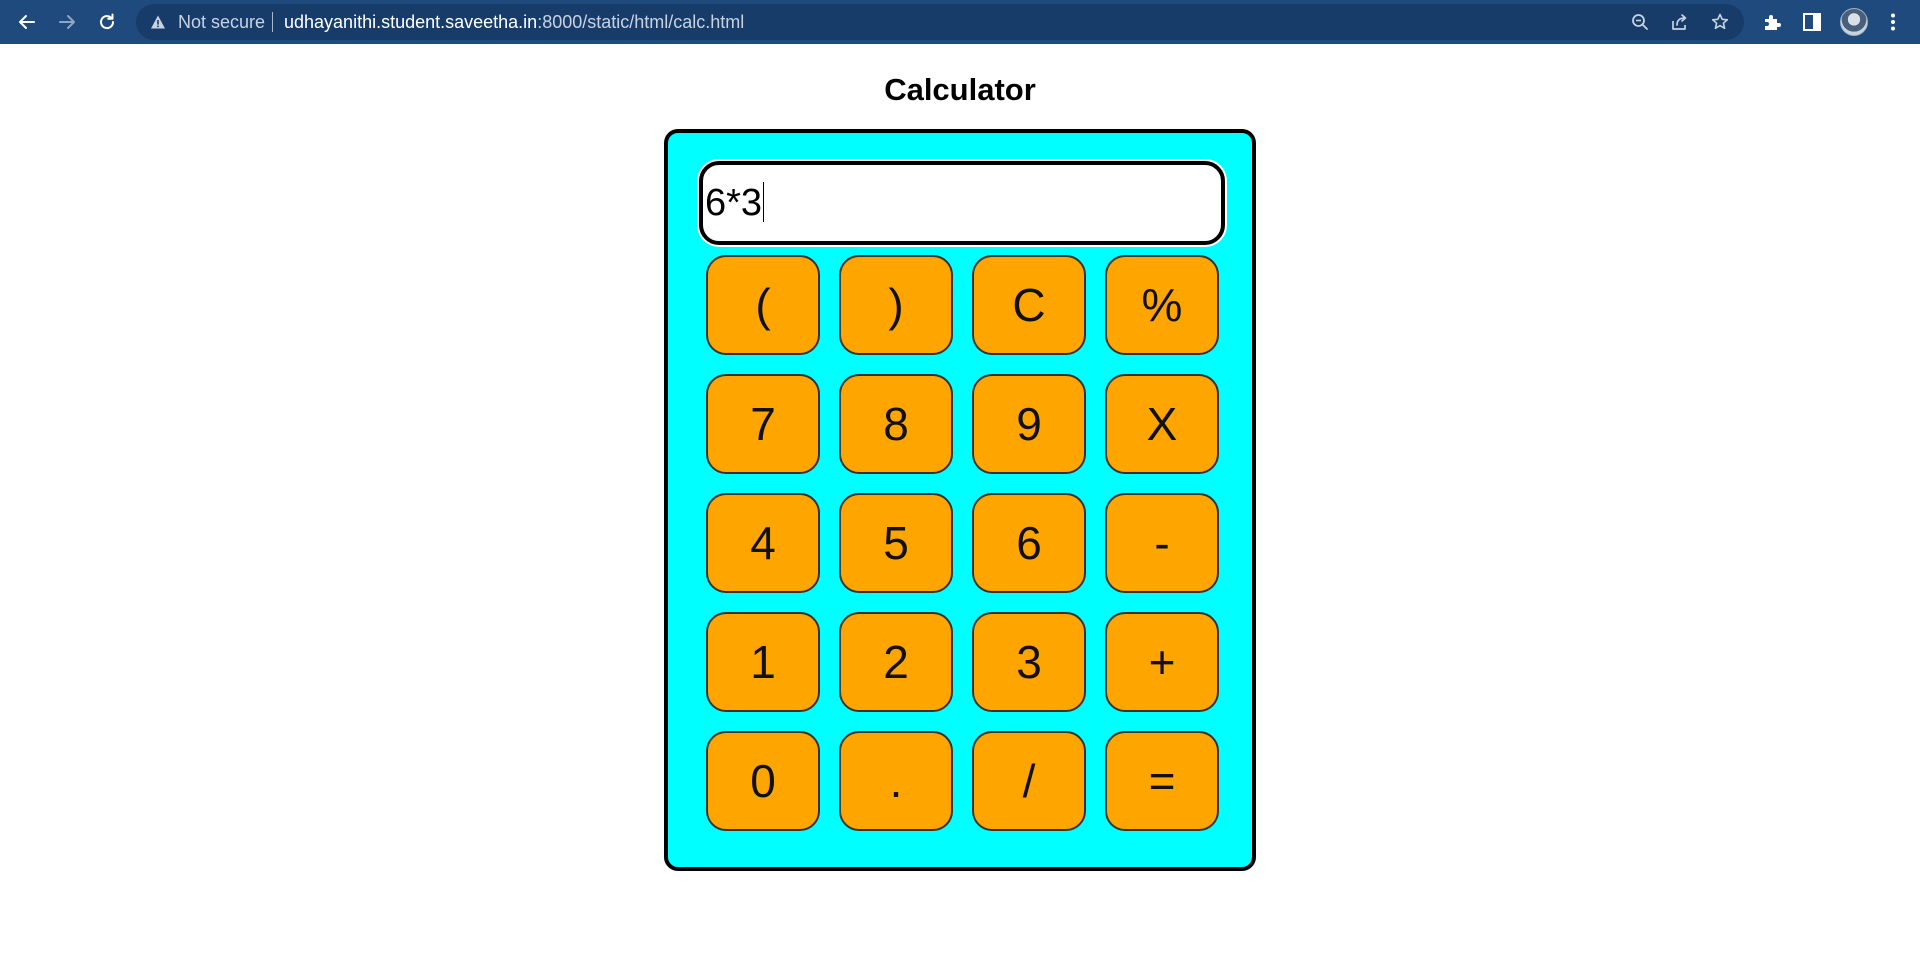  Describe the element at coordinates (158, 22) in the screenshot. I see `warning-icon` at that location.